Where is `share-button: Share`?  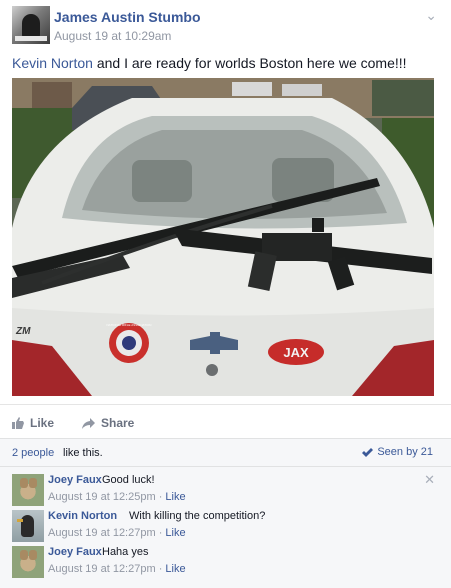 share-button: Share is located at coordinates (108, 423).